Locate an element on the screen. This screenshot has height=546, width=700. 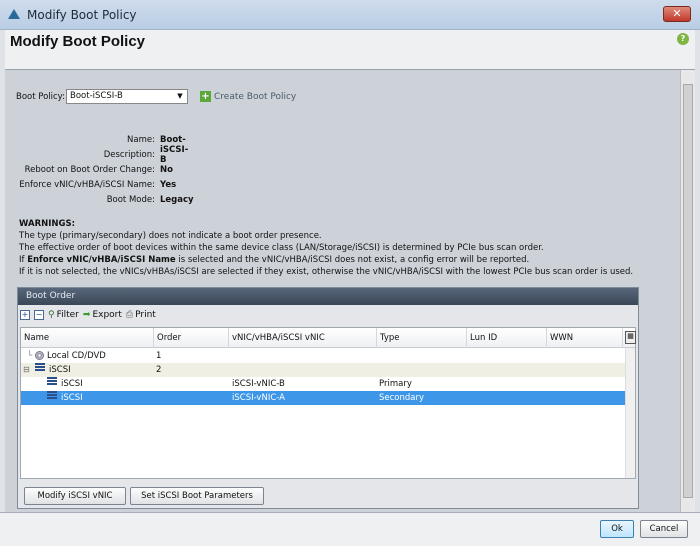
collapse-tree-icon: ⊟ is located at coordinates (26, 370).